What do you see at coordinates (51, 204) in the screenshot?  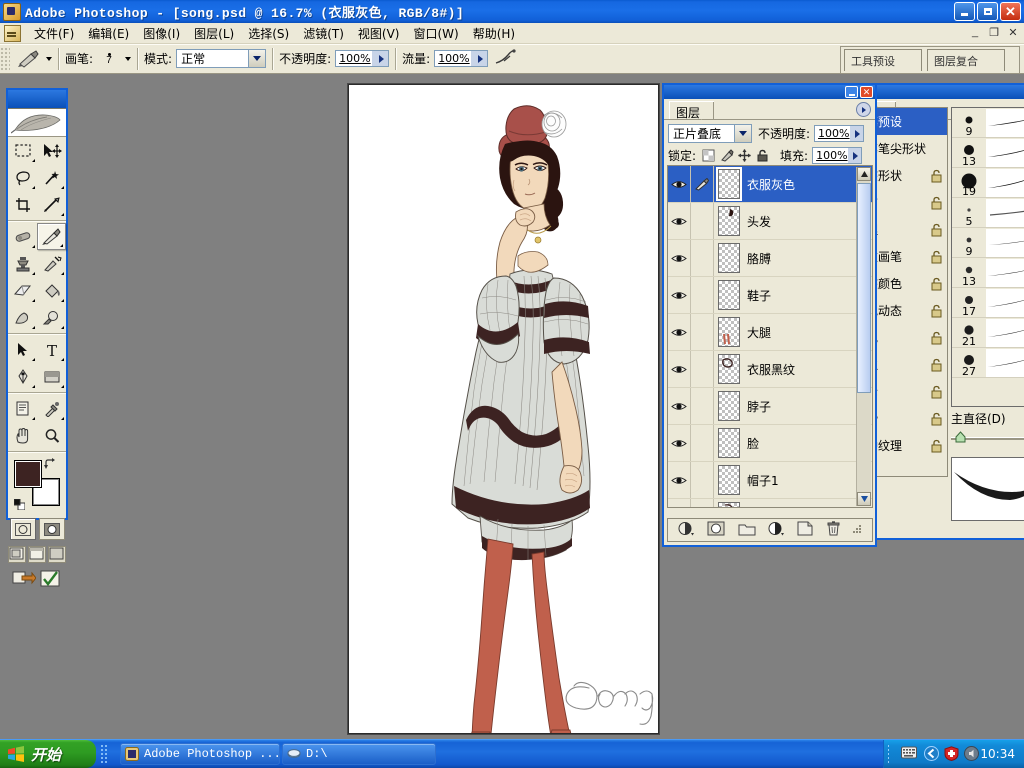 I see `slice-tool` at bounding box center [51, 204].